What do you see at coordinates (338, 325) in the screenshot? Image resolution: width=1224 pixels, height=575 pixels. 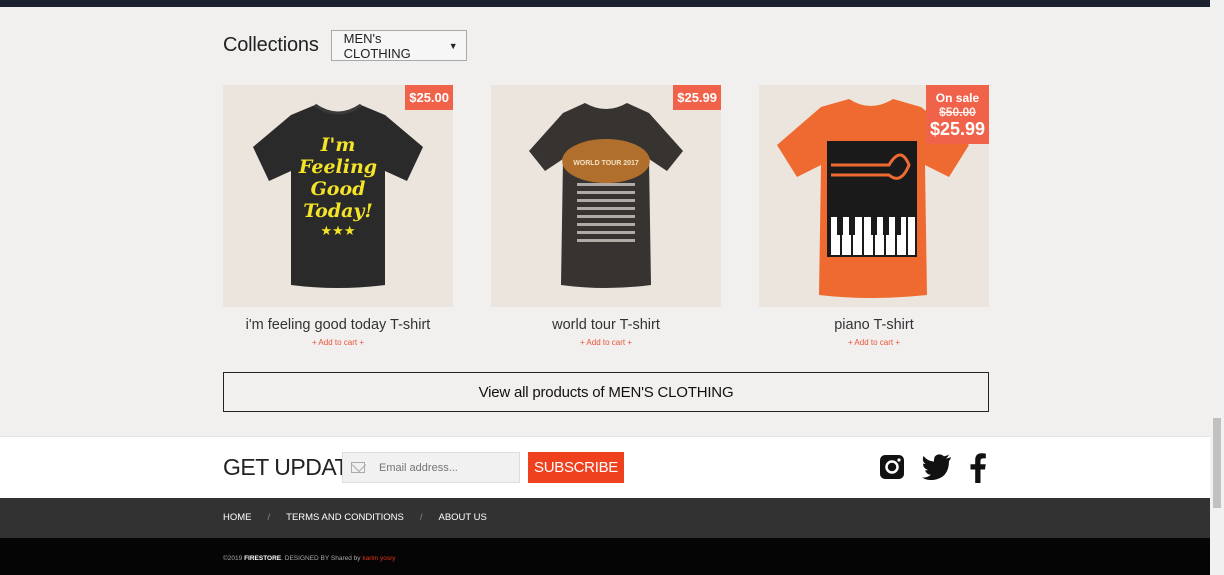 I see `product-name: i'm feeling good today T-shirt` at bounding box center [338, 325].